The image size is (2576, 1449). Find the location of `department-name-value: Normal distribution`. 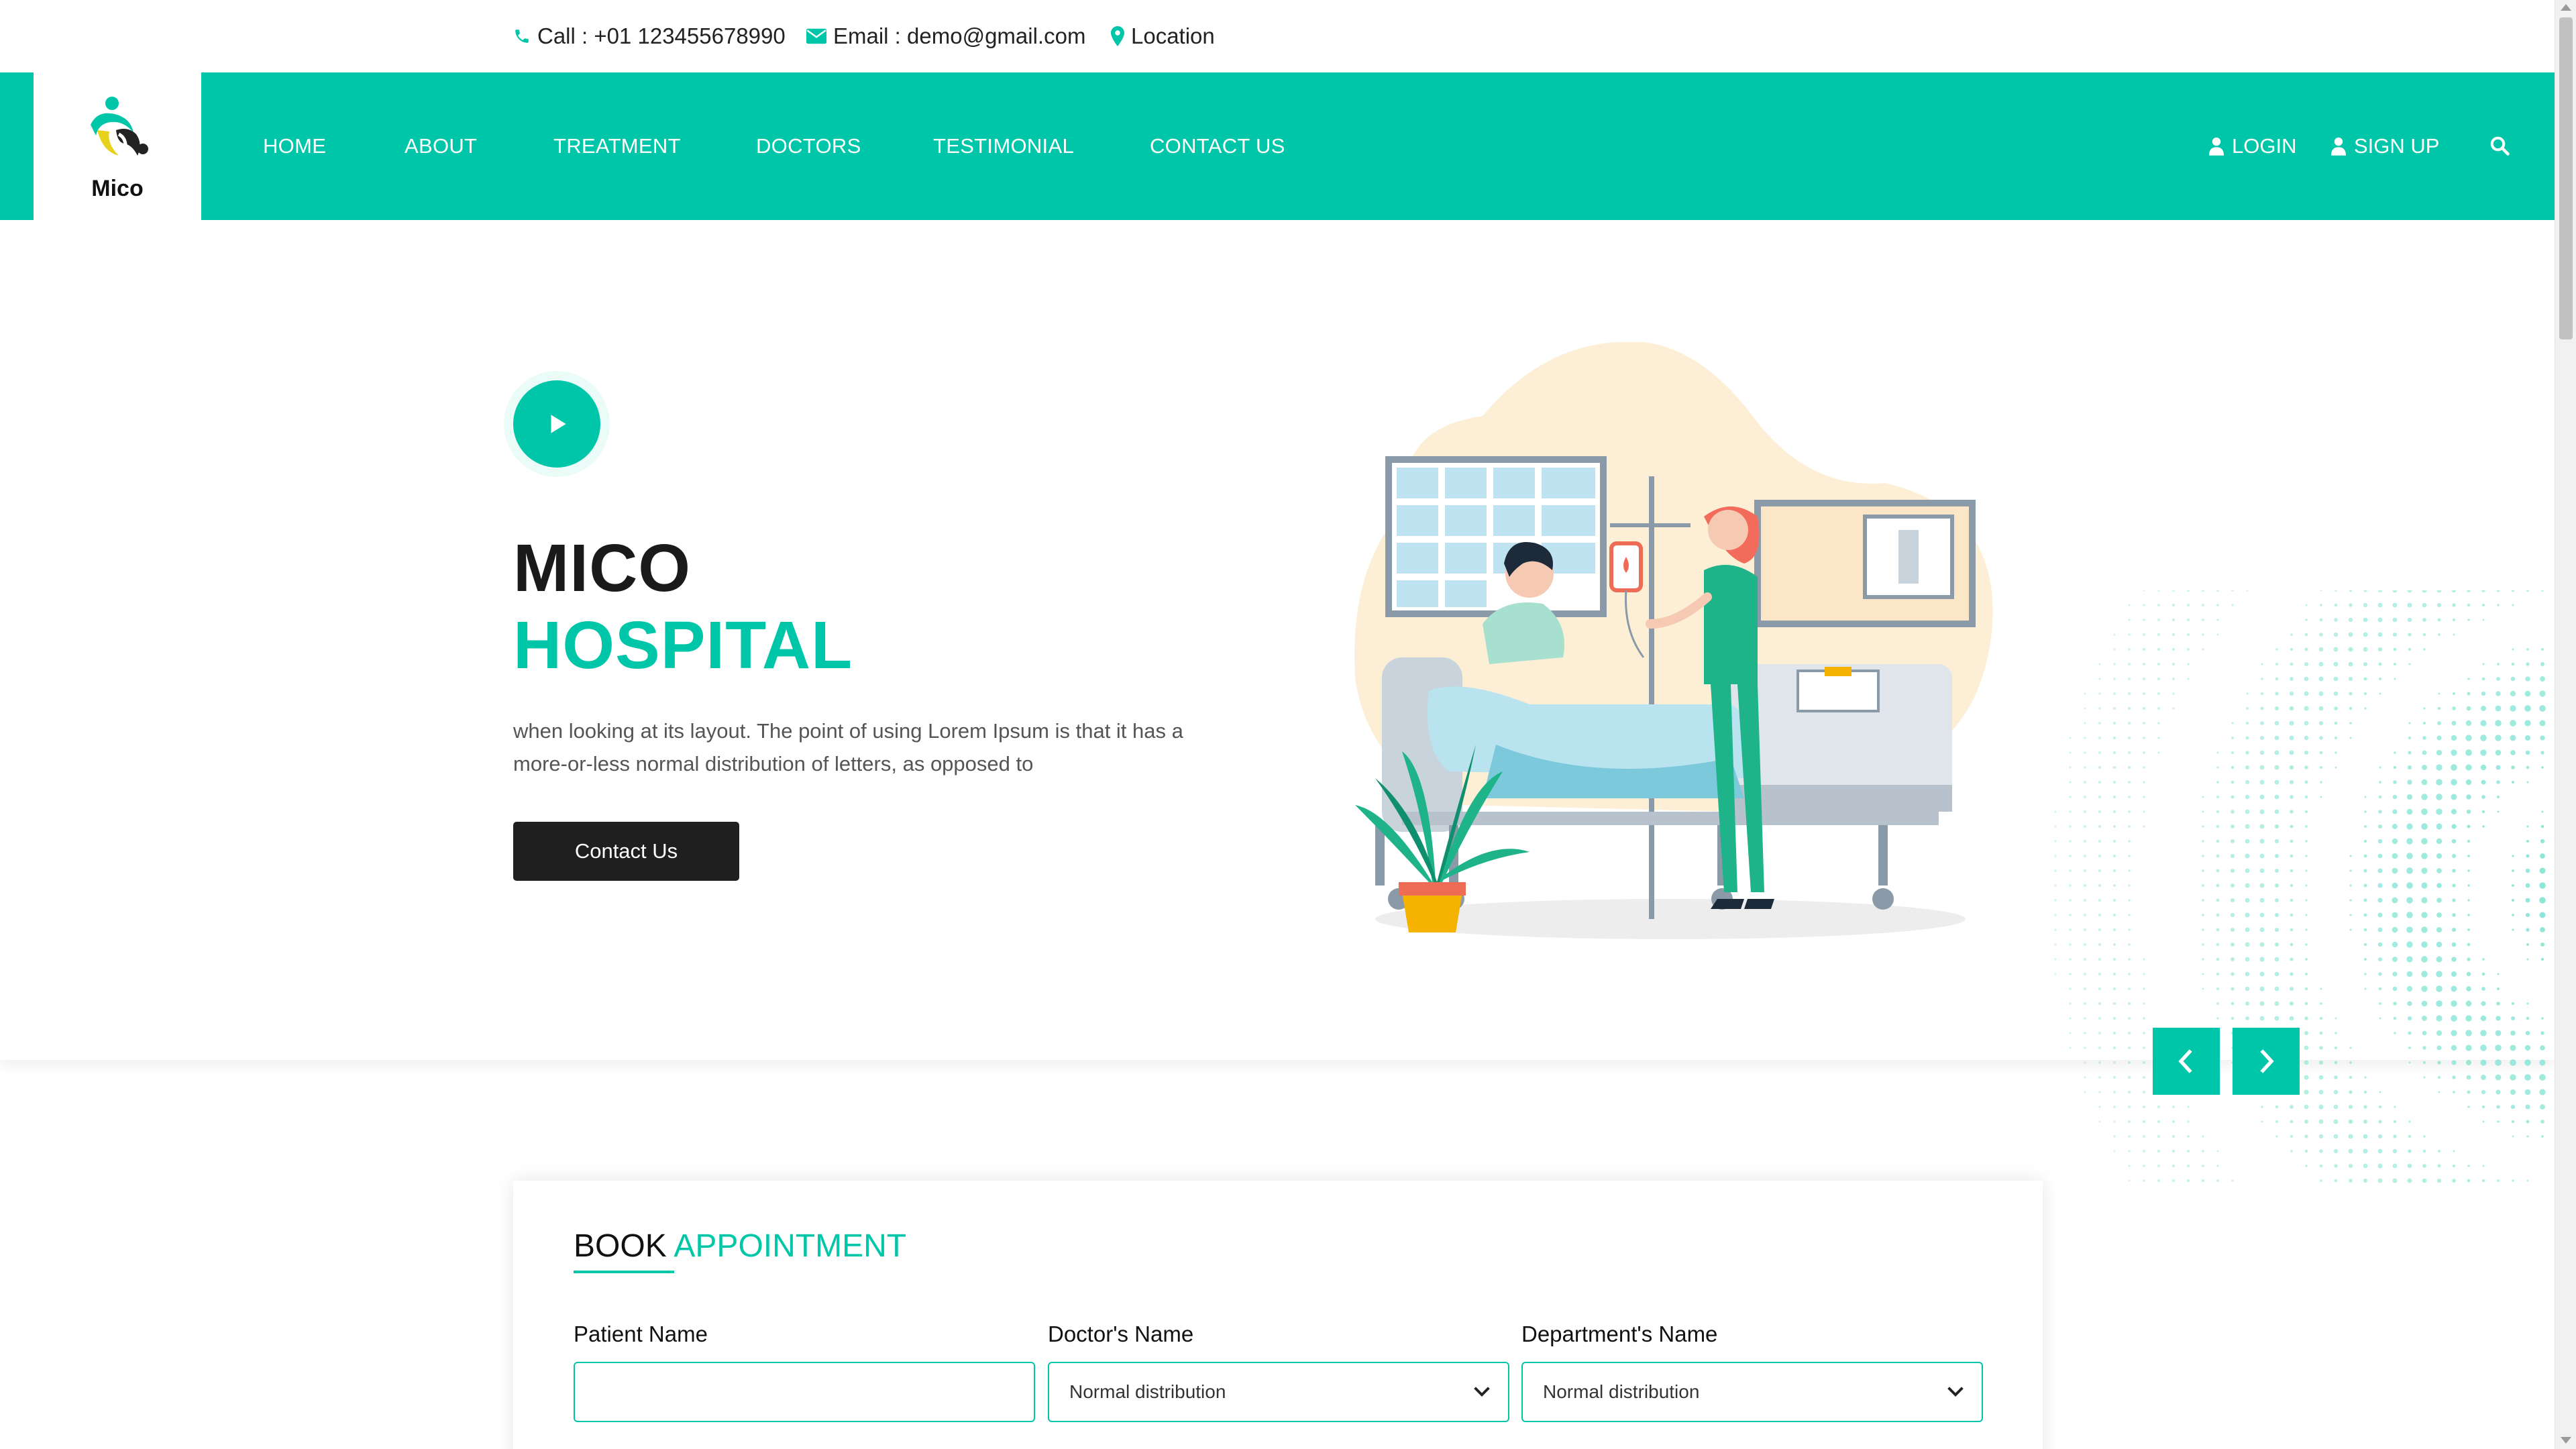

department-name-value: Normal distribution is located at coordinates (1621, 1391).